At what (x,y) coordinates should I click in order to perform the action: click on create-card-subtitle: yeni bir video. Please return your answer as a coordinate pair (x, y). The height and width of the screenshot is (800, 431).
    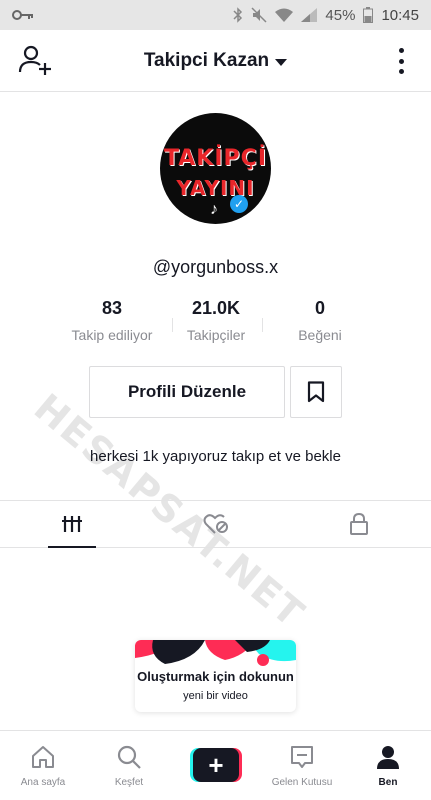
    Looking at the image, I should click on (215, 696).